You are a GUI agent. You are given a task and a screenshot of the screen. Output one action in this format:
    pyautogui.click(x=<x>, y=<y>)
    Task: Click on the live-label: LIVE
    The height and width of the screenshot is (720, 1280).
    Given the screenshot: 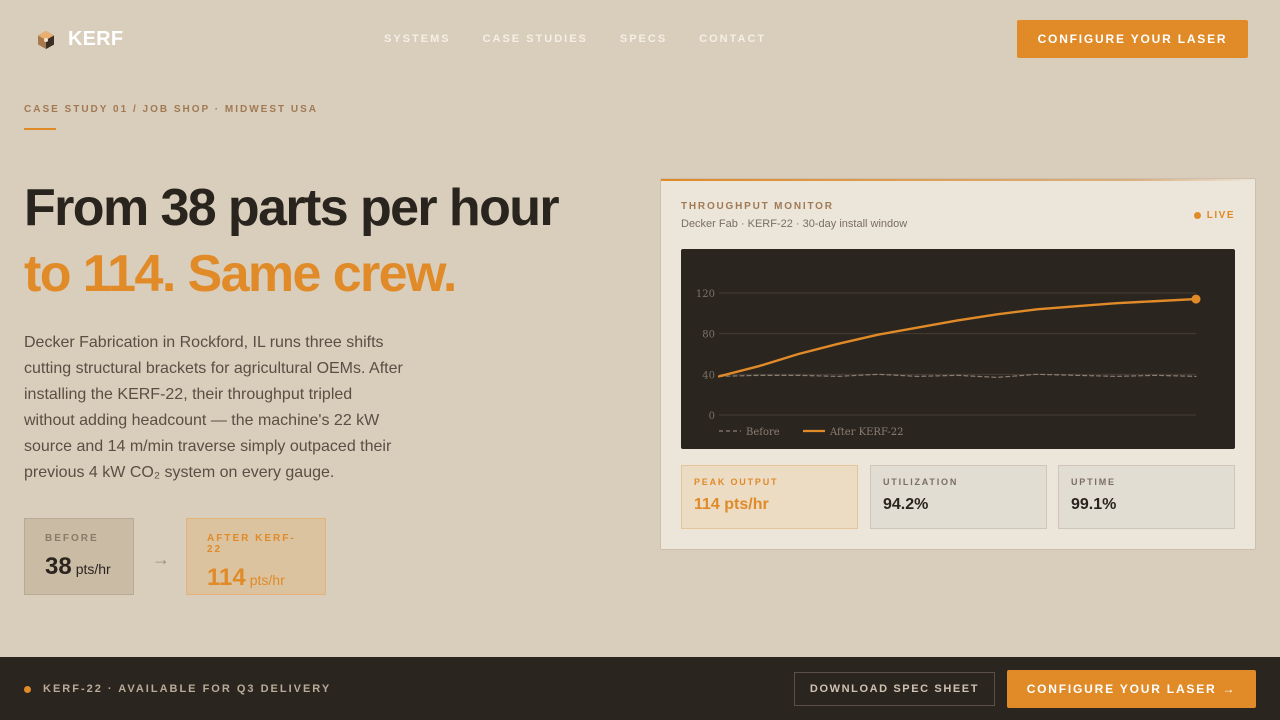 What is the action you would take?
    pyautogui.click(x=1220, y=215)
    